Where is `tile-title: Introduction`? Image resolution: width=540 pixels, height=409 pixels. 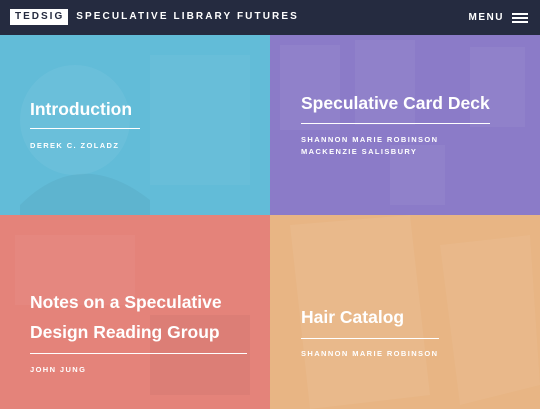 tile-title: Introduction is located at coordinates (81, 109).